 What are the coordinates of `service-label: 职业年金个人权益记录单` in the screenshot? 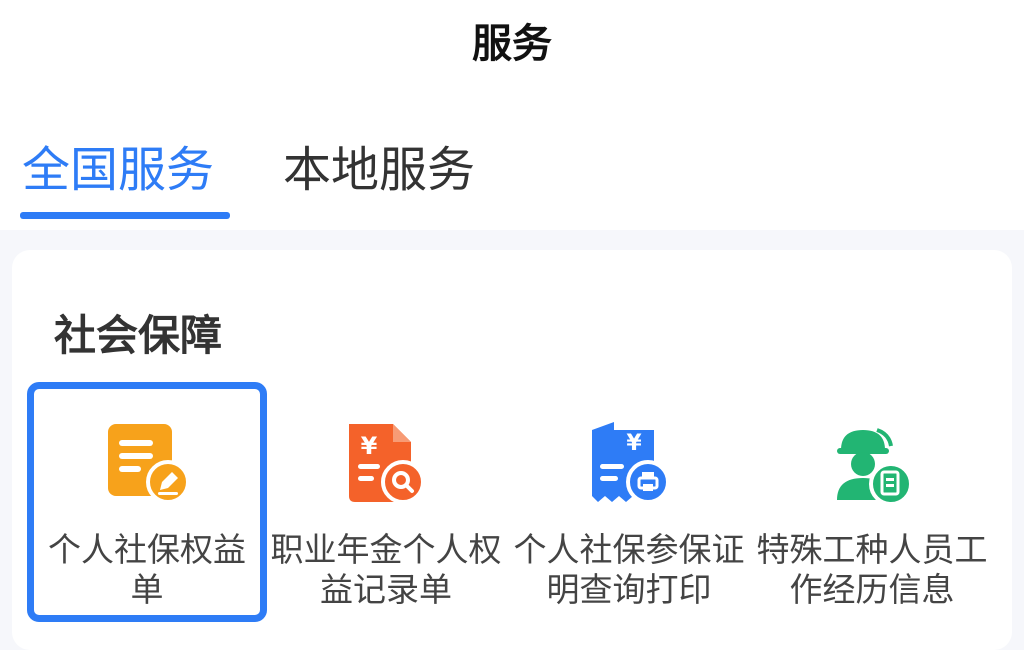 It's located at (386, 569).